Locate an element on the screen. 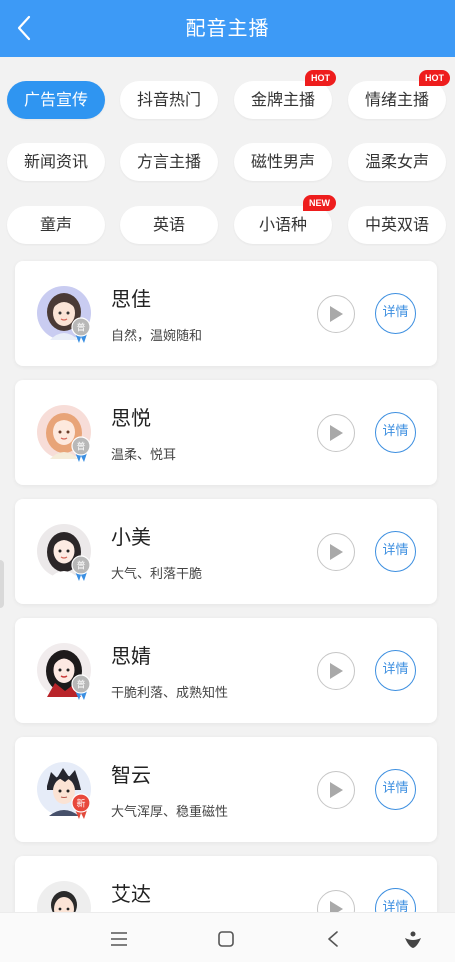 This screenshot has height=962, width=455. category-chip: 金牌主播 HOT is located at coordinates (285, 94).